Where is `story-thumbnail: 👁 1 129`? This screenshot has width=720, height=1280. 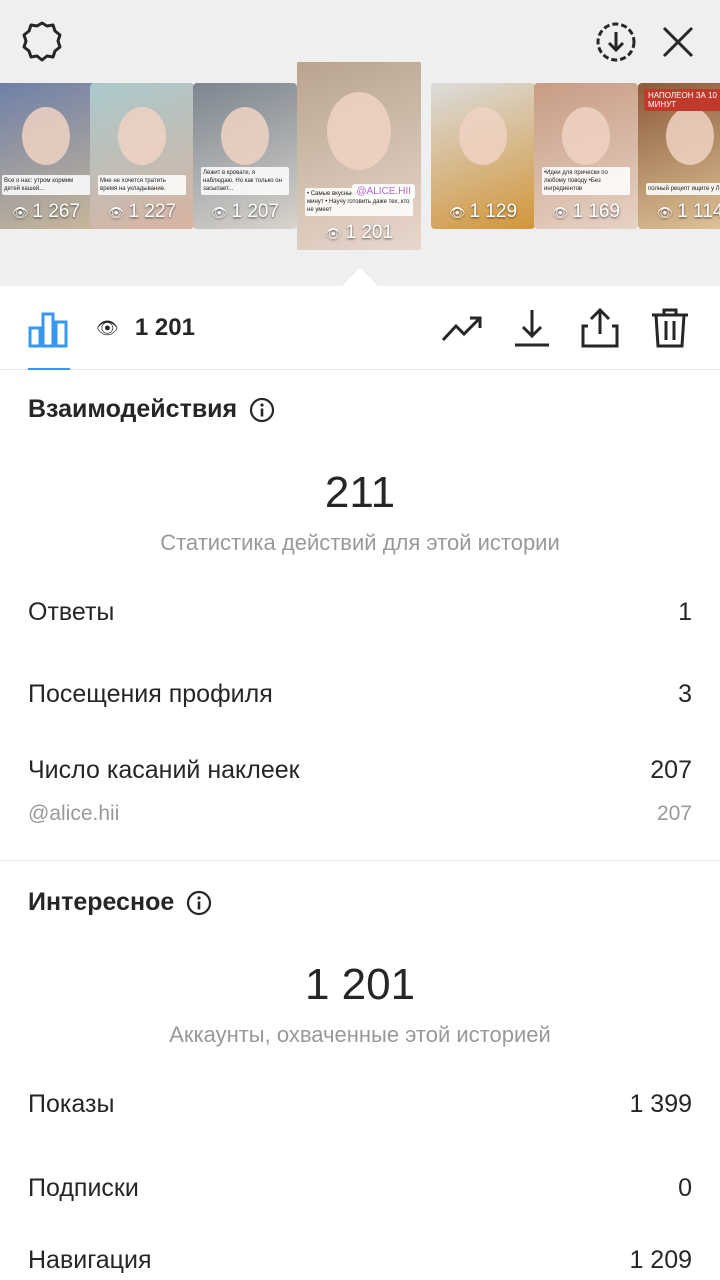
story-thumbnail: 👁 1 129 is located at coordinates (483, 156).